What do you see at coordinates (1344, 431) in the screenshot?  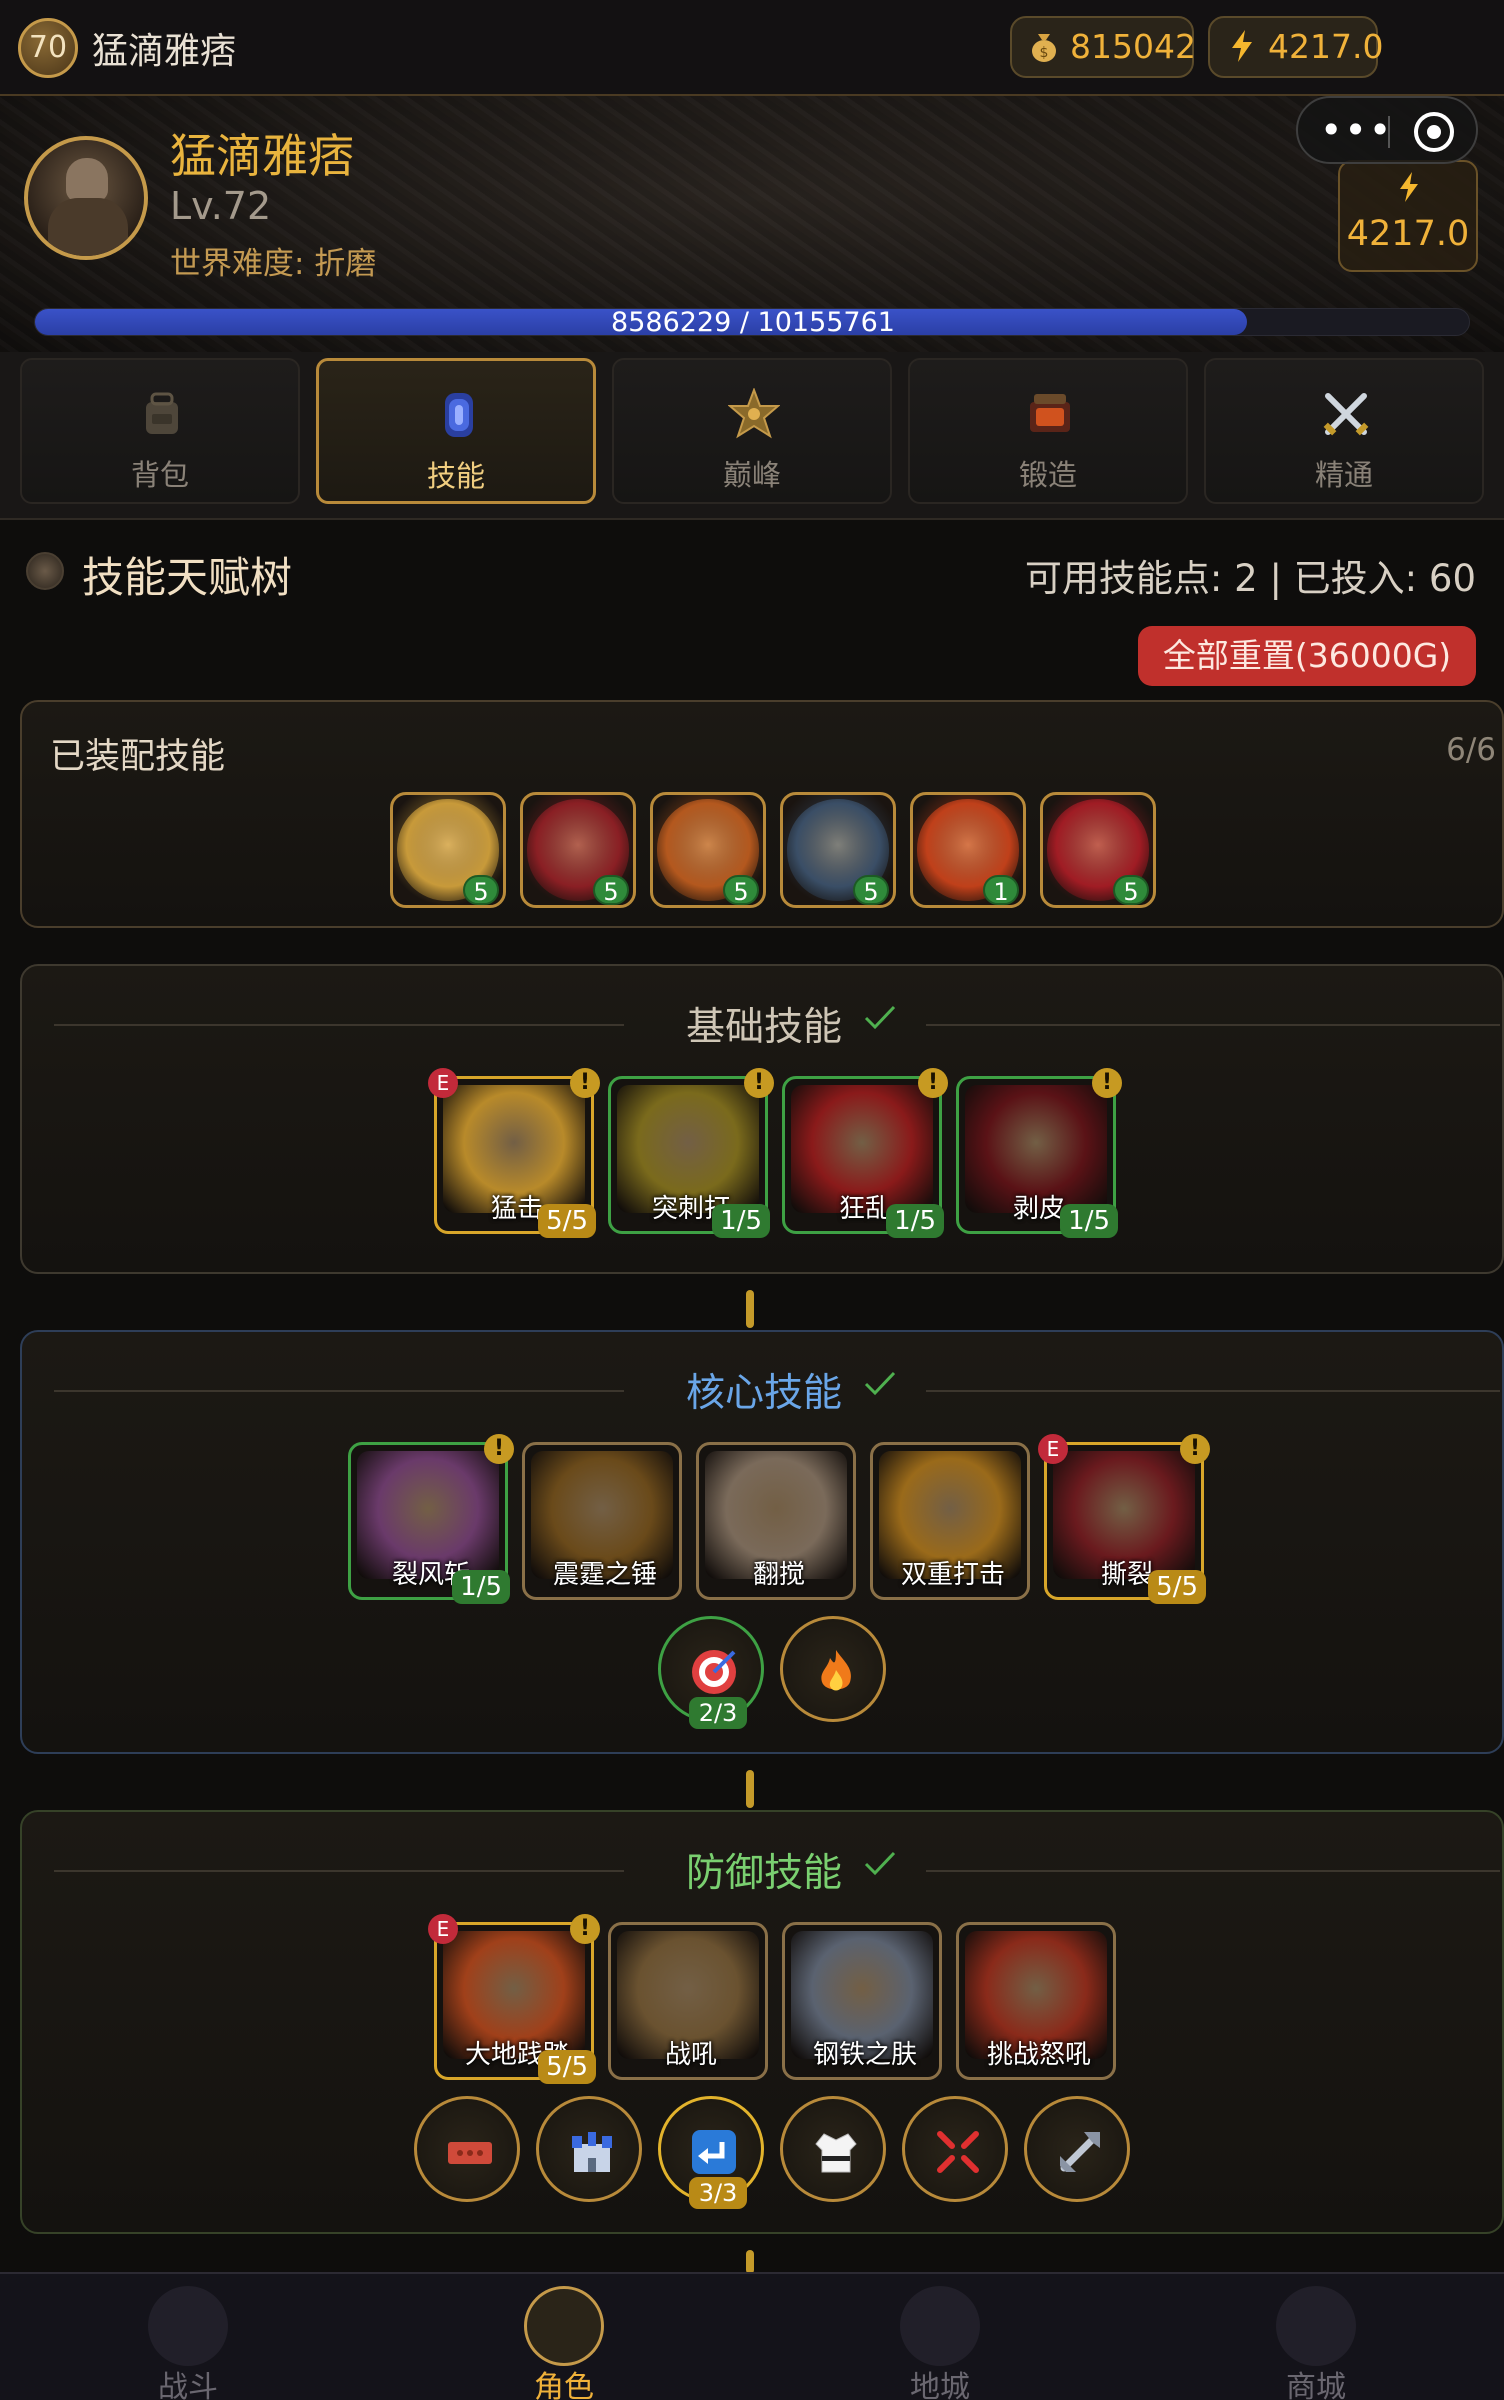 I see `tab-mastery: 精通` at bounding box center [1344, 431].